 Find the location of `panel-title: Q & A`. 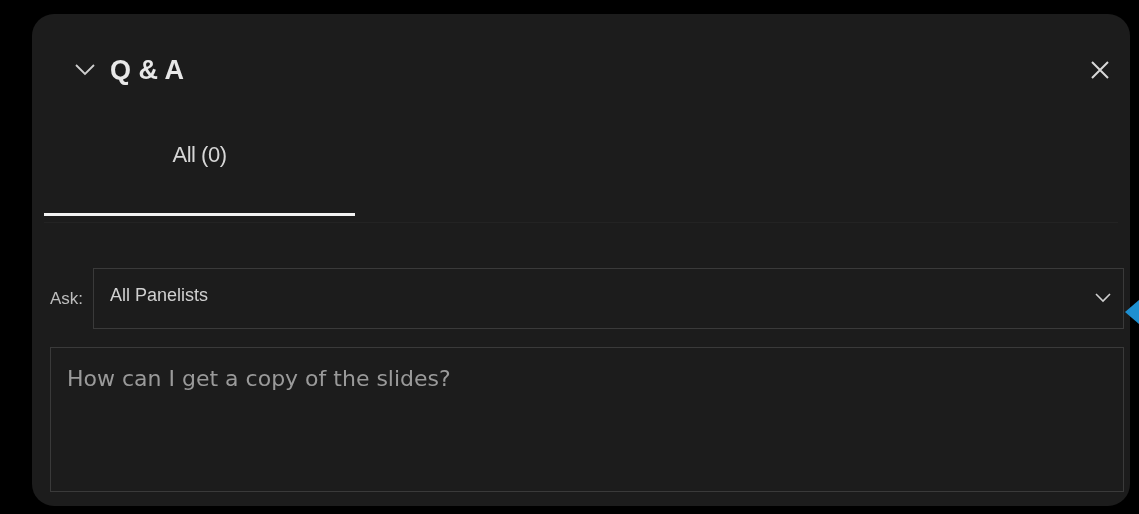

panel-title: Q & A is located at coordinates (147, 70).